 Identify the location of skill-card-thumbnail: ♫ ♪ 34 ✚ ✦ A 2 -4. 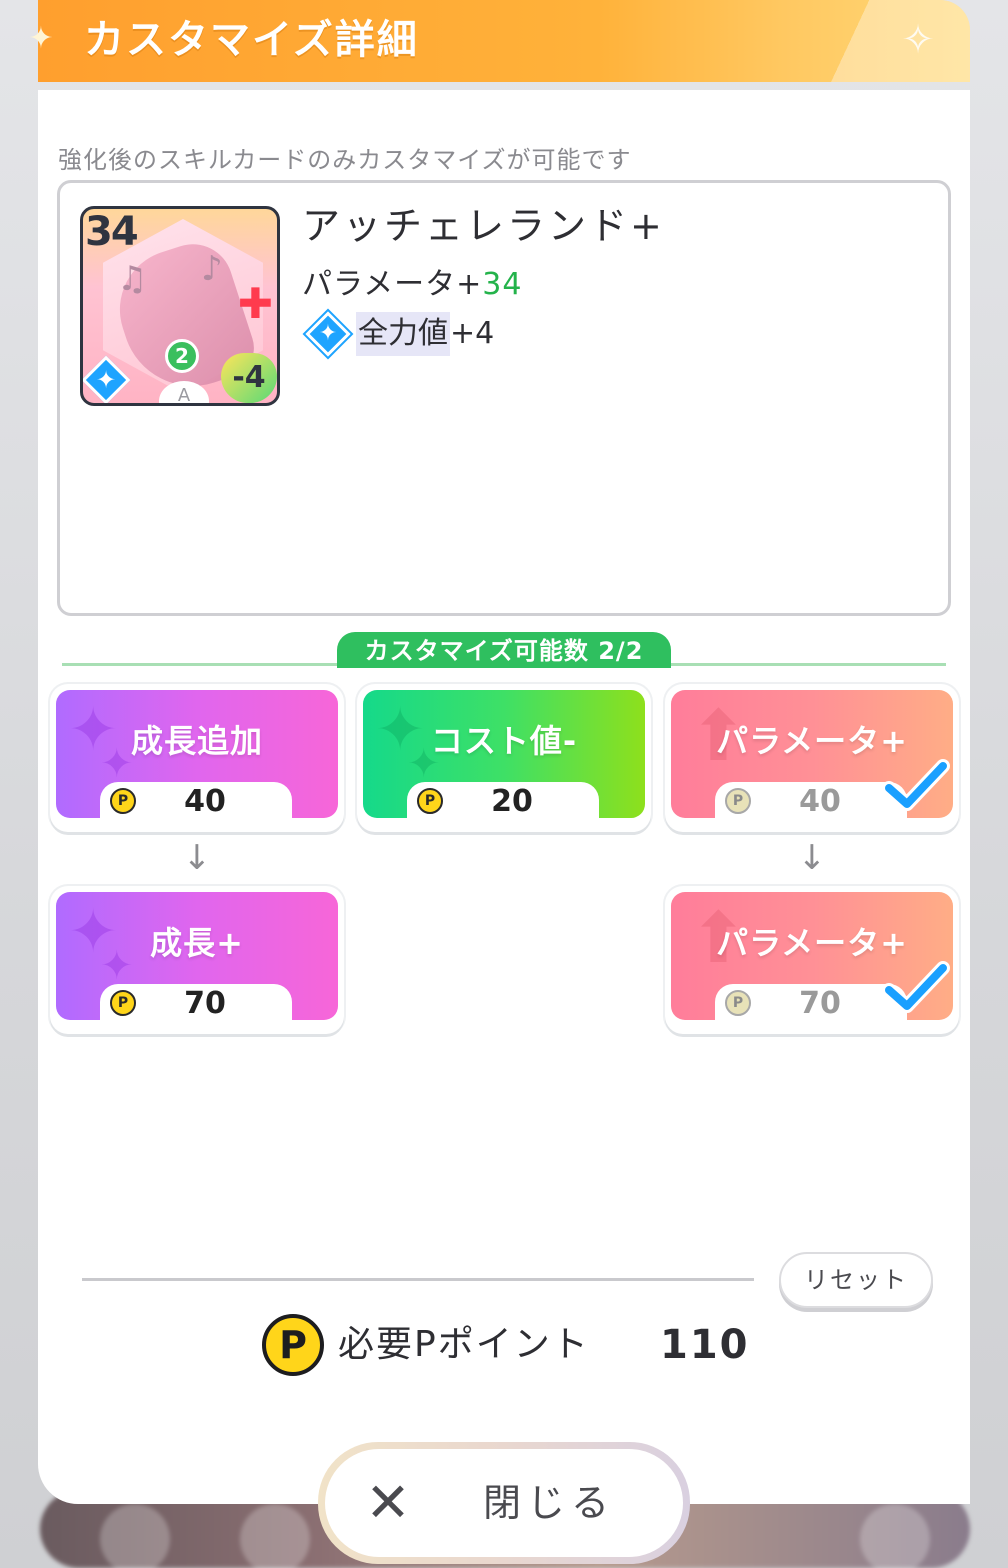
(180, 306).